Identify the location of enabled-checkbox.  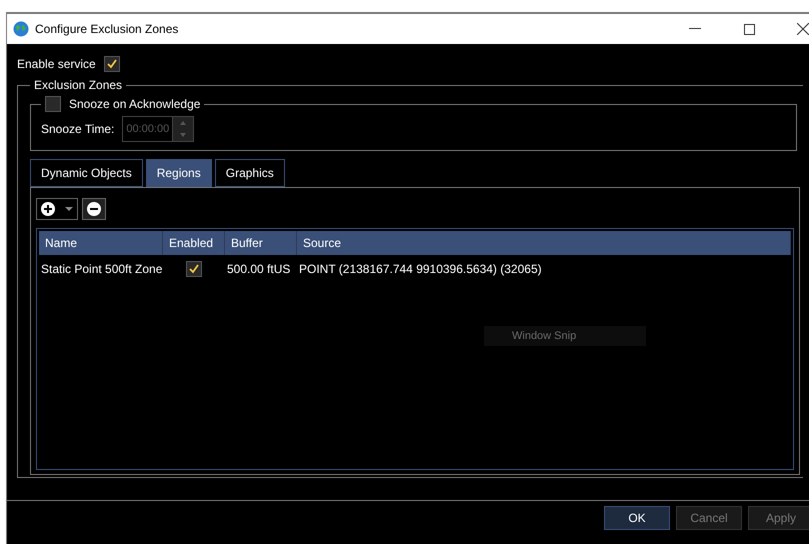
(194, 269).